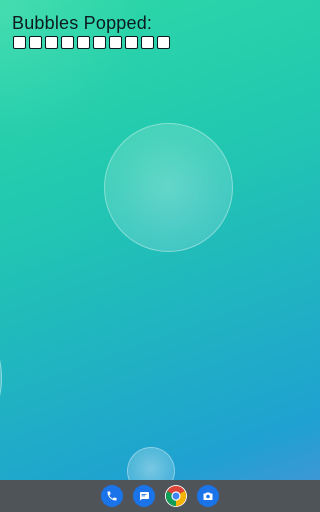 This screenshot has height=512, width=320. Describe the element at coordinates (1, 378) in the screenshot. I see `bubble-partial-left` at that location.